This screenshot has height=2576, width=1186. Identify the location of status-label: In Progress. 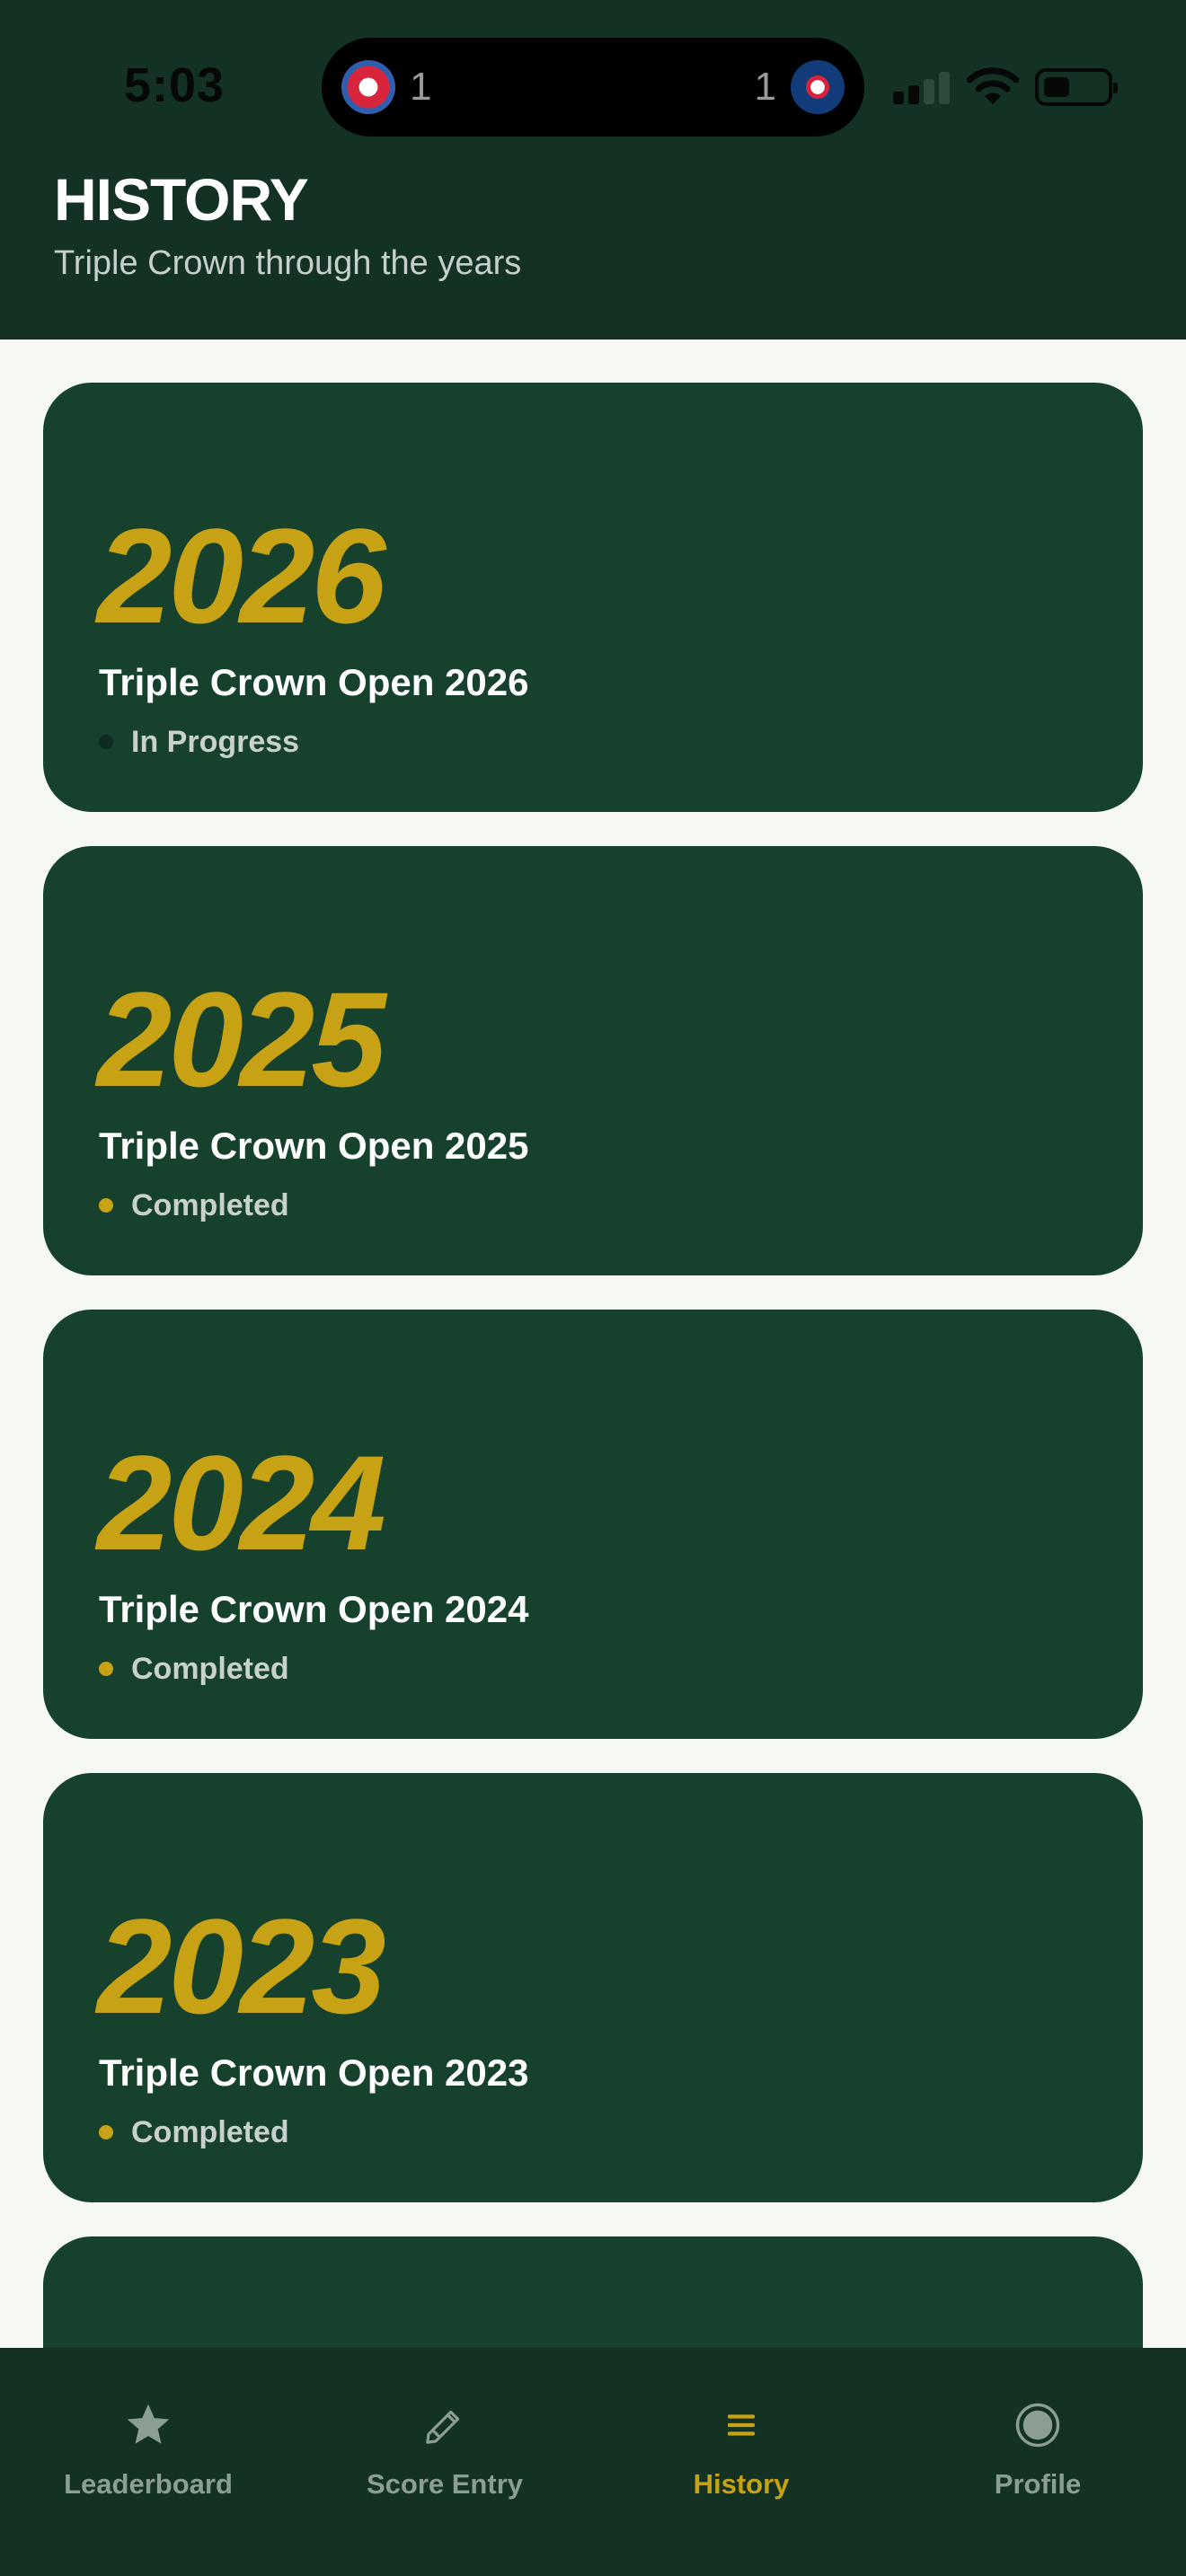
(215, 741).